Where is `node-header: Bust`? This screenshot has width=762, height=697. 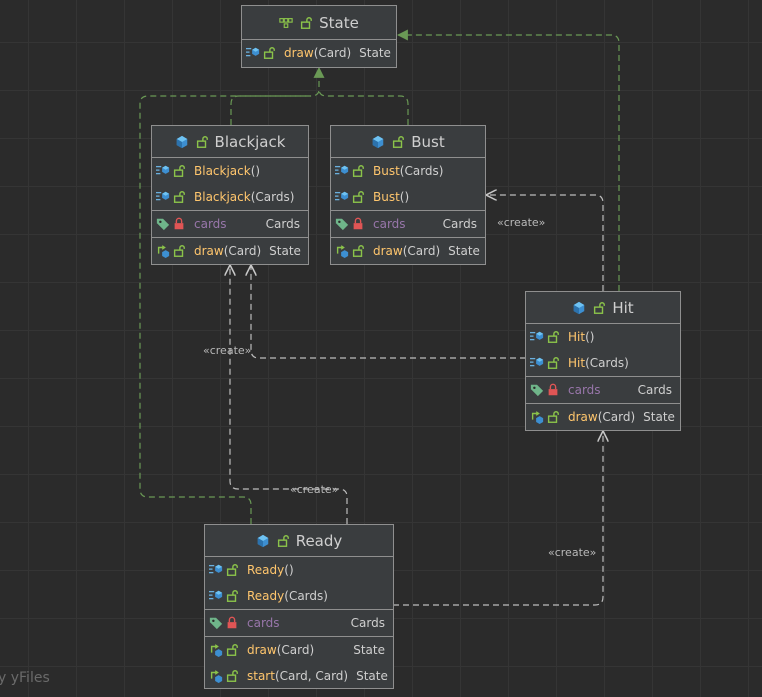
node-header: Bust is located at coordinates (408, 142).